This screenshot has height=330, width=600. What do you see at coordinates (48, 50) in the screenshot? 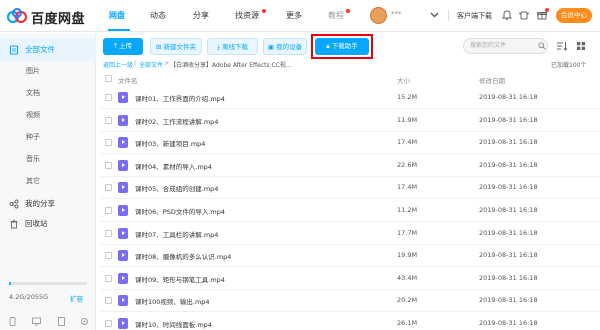
I see `sidebar-item-all-files: 全部文件` at bounding box center [48, 50].